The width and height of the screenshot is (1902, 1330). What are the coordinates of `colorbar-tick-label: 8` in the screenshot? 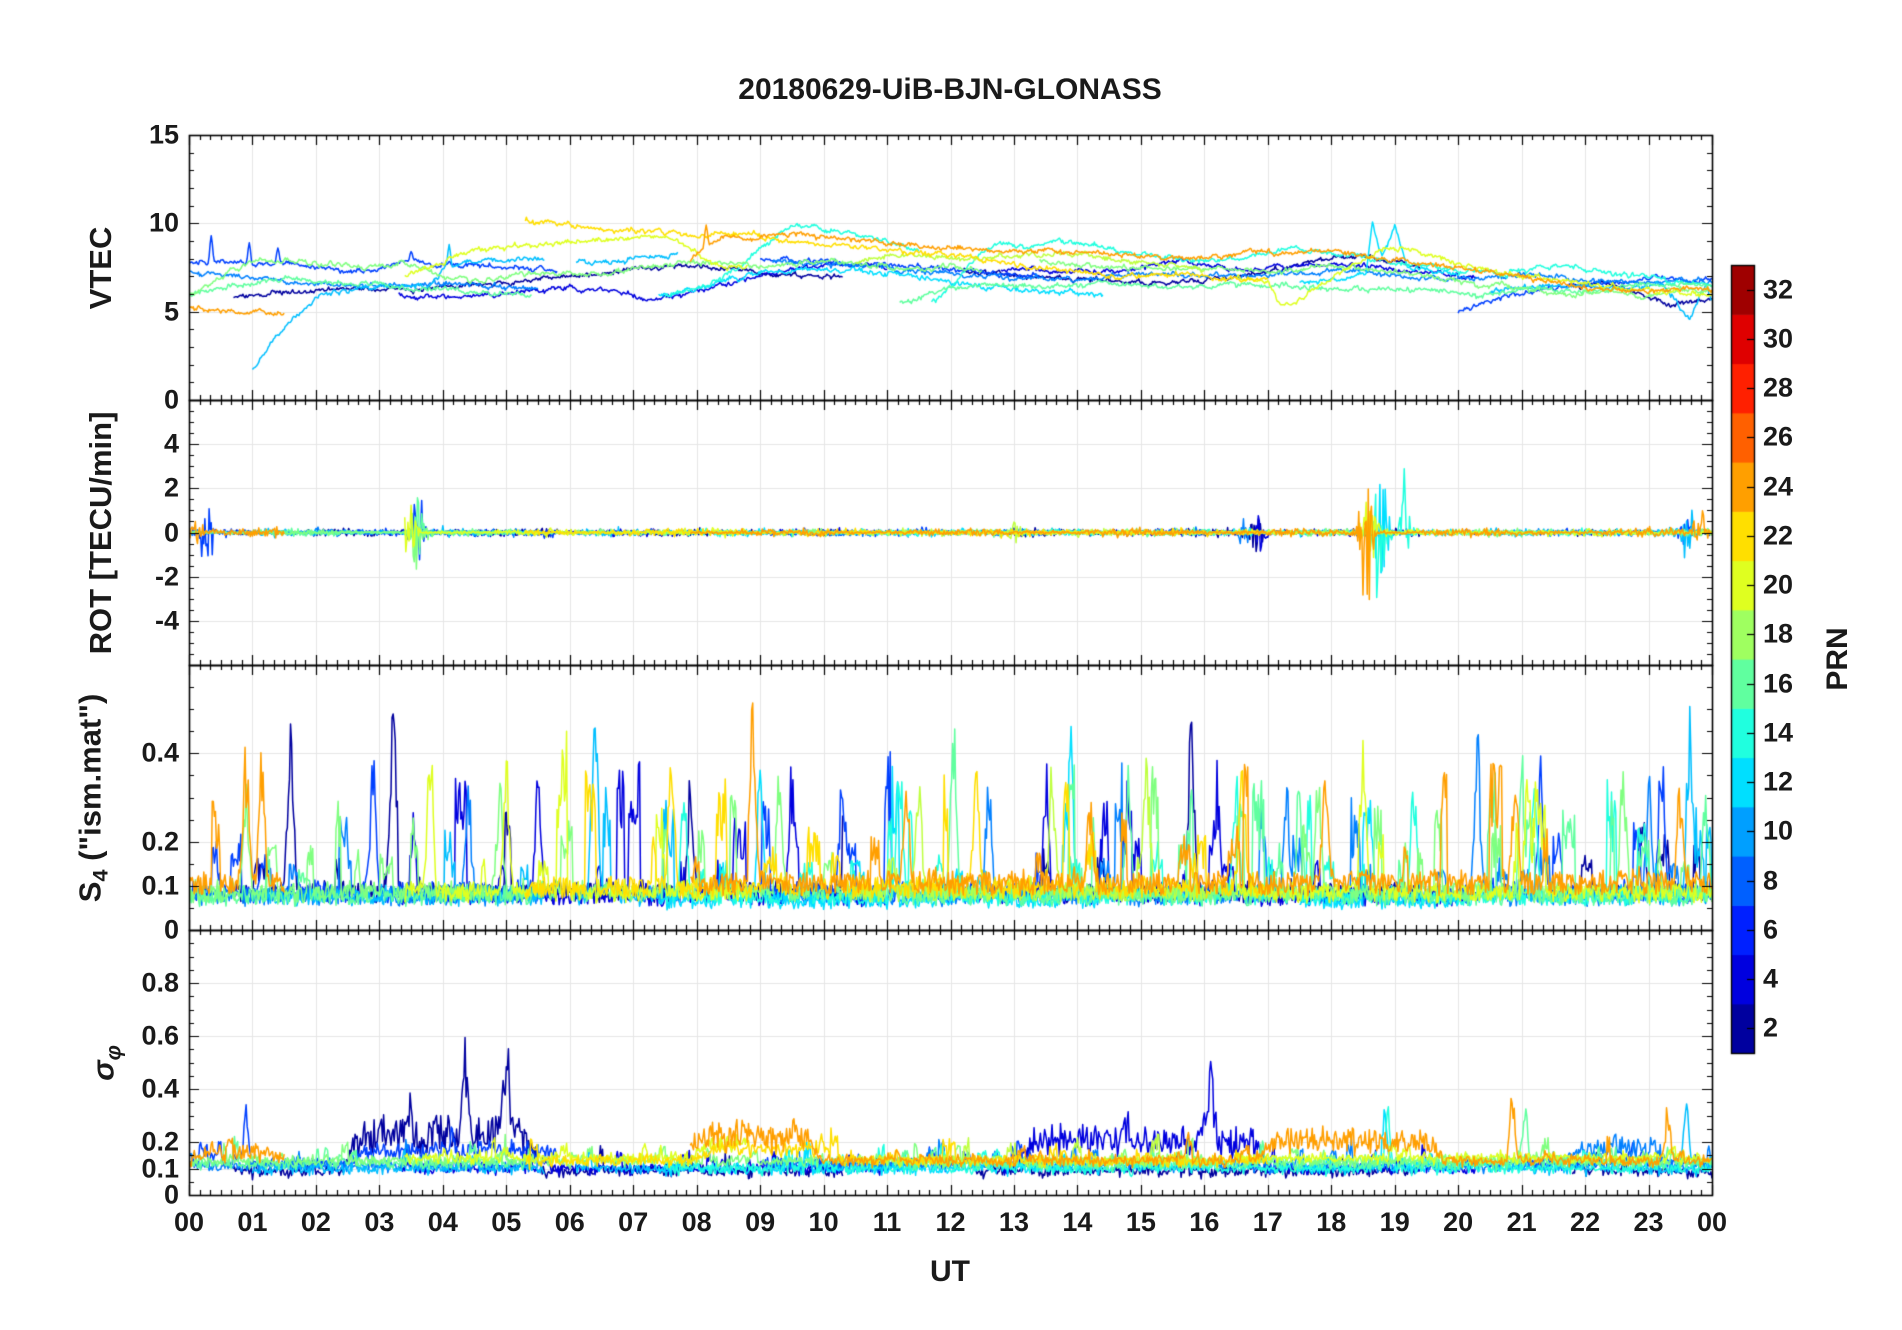 It's located at (1771, 880).